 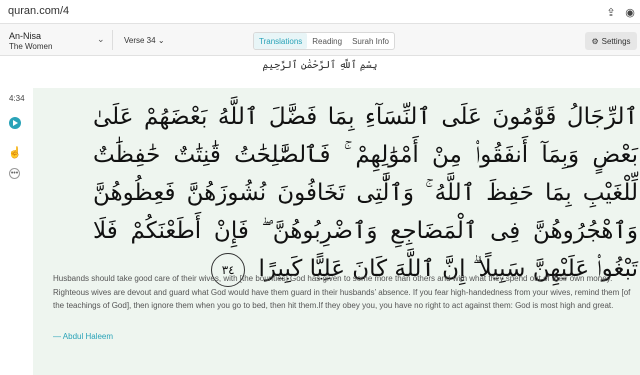 I want to click on gear-icon: ⚙, so click(x=595, y=41).